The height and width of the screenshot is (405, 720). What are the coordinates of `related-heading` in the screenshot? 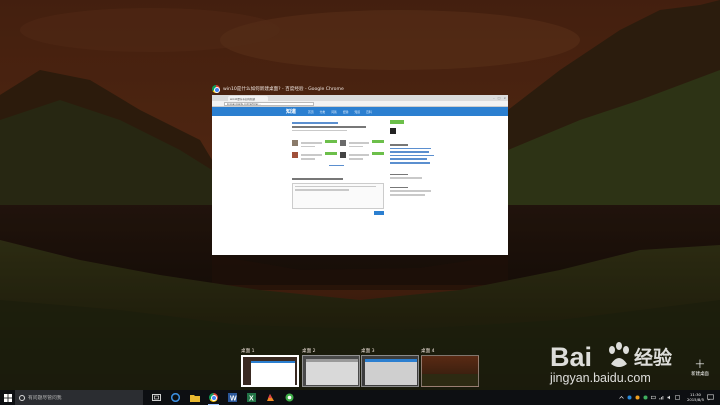 It's located at (399, 145).